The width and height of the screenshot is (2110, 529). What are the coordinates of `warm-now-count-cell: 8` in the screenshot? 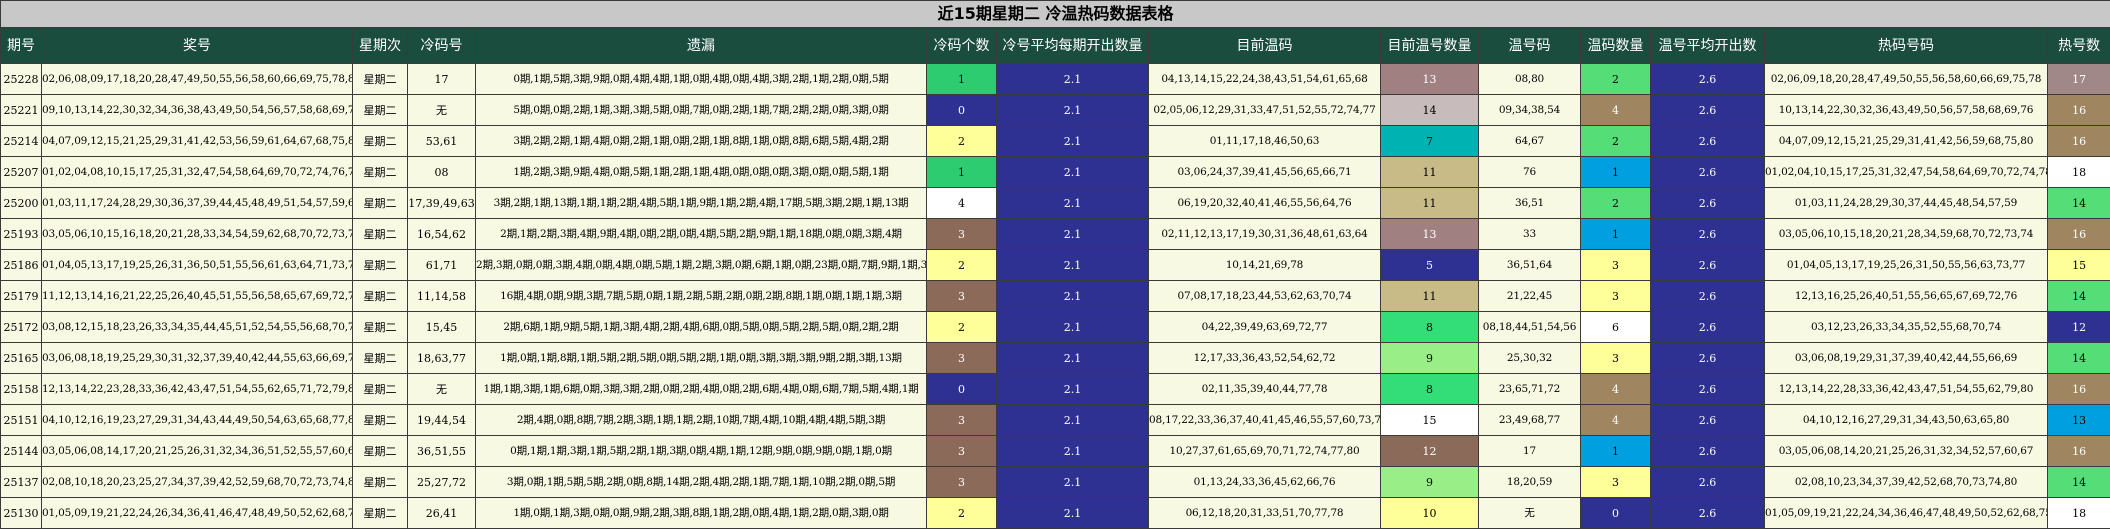 It's located at (1430, 327).